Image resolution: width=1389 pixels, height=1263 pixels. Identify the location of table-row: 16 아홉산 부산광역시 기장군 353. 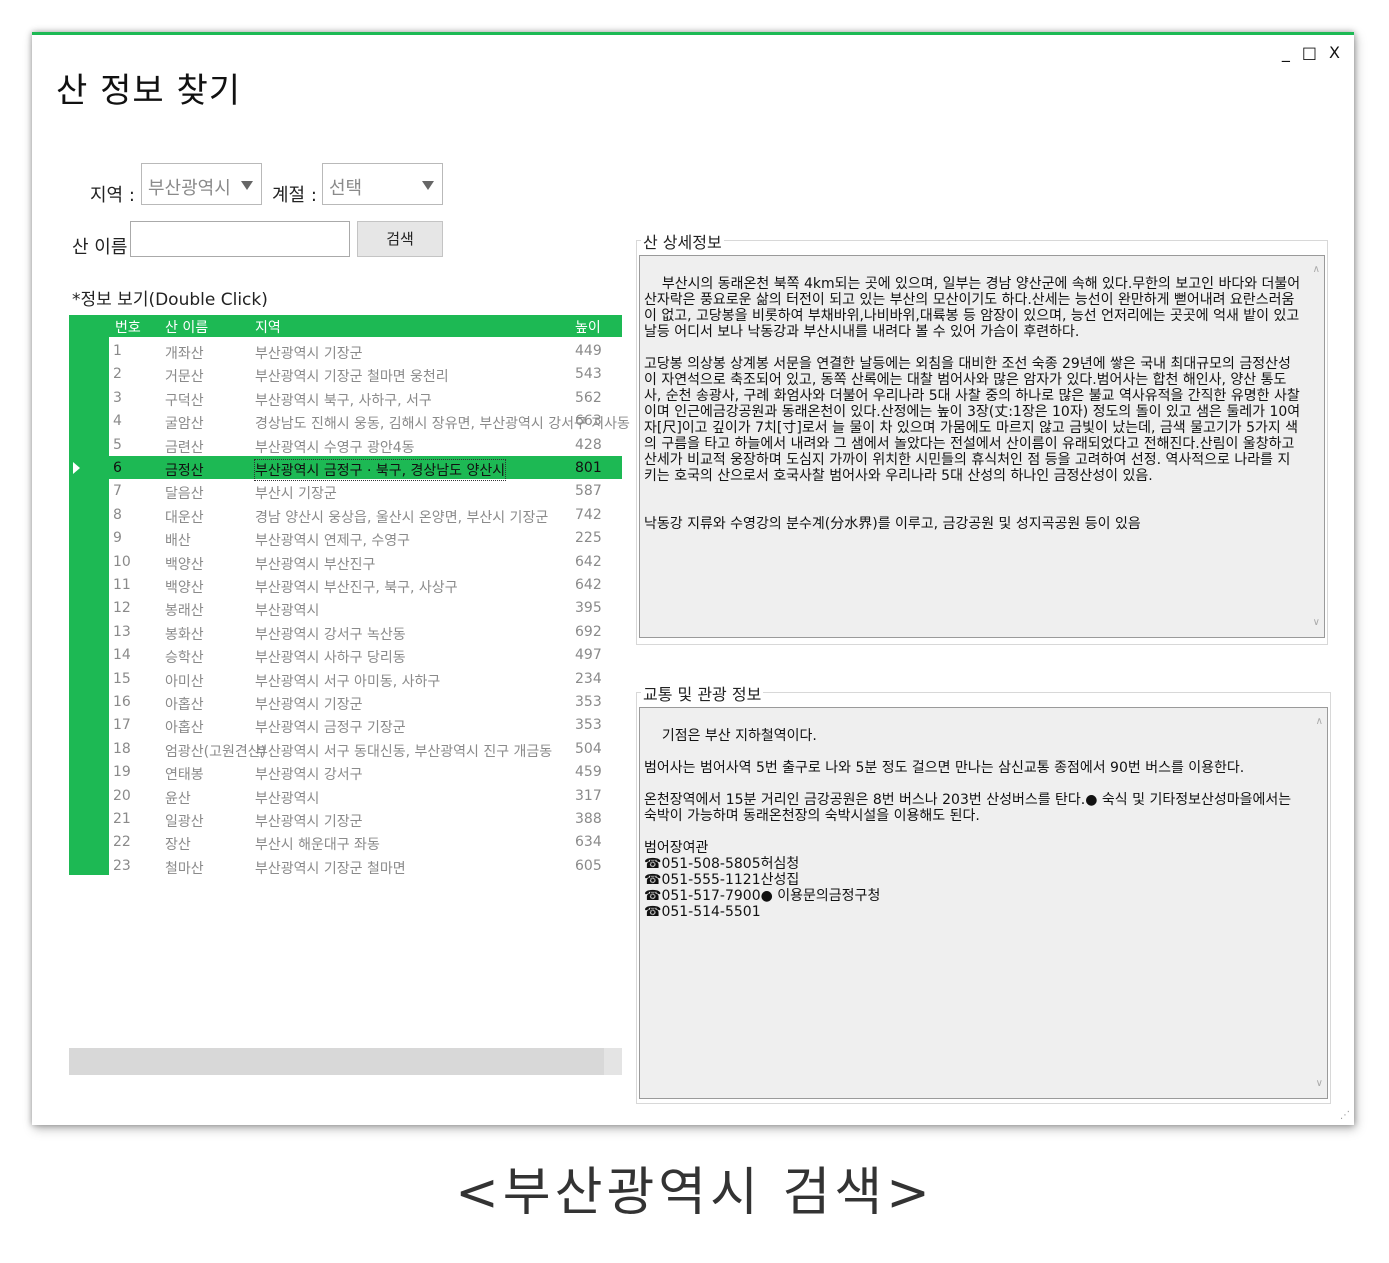
(365, 701).